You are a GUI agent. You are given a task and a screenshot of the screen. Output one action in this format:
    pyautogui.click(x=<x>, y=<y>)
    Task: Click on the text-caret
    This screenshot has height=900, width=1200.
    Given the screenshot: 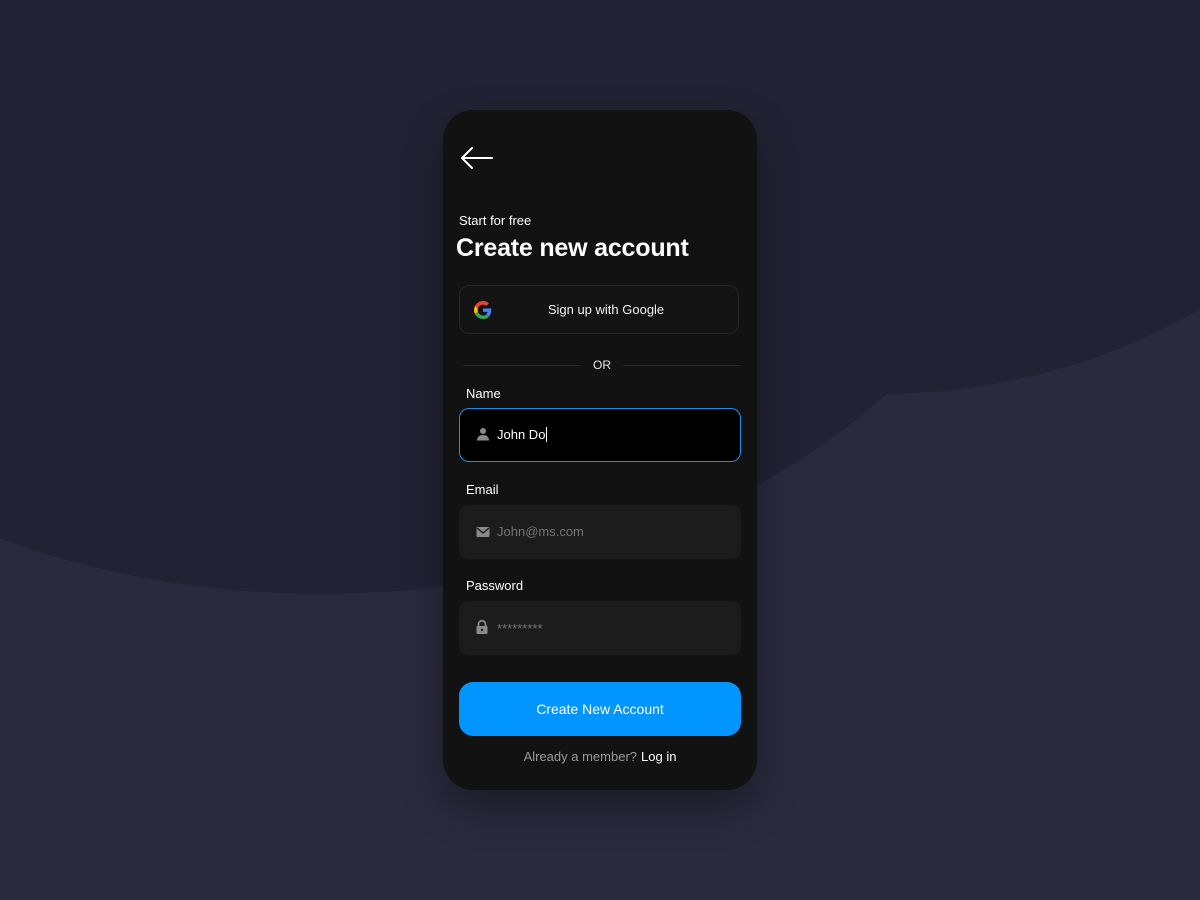 What is the action you would take?
    pyautogui.click(x=547, y=434)
    